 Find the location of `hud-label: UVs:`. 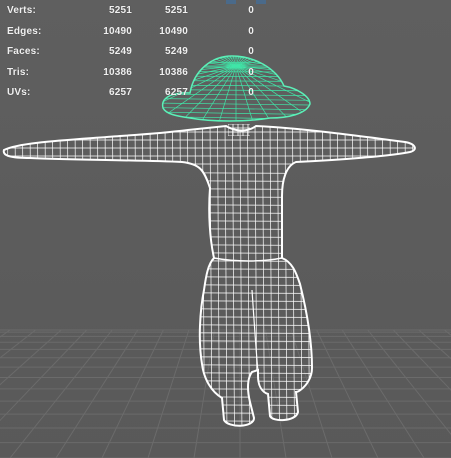

hud-label: UVs: is located at coordinates (19, 92).